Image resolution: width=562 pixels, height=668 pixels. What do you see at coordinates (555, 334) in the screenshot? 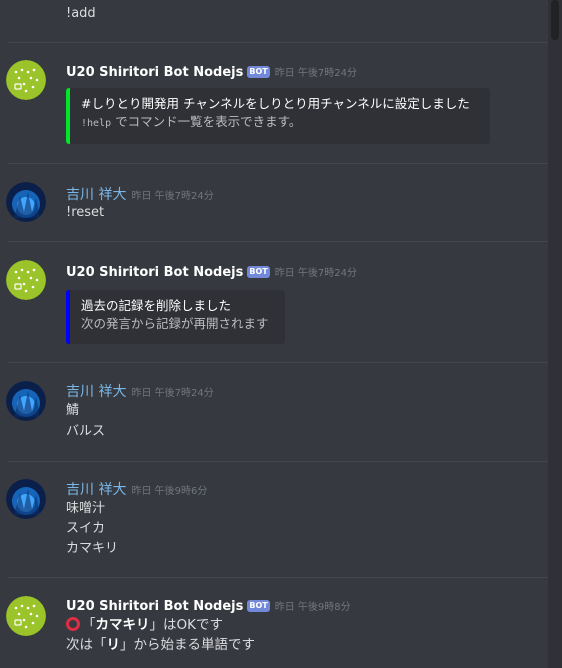
I see `scrollbar-track` at bounding box center [555, 334].